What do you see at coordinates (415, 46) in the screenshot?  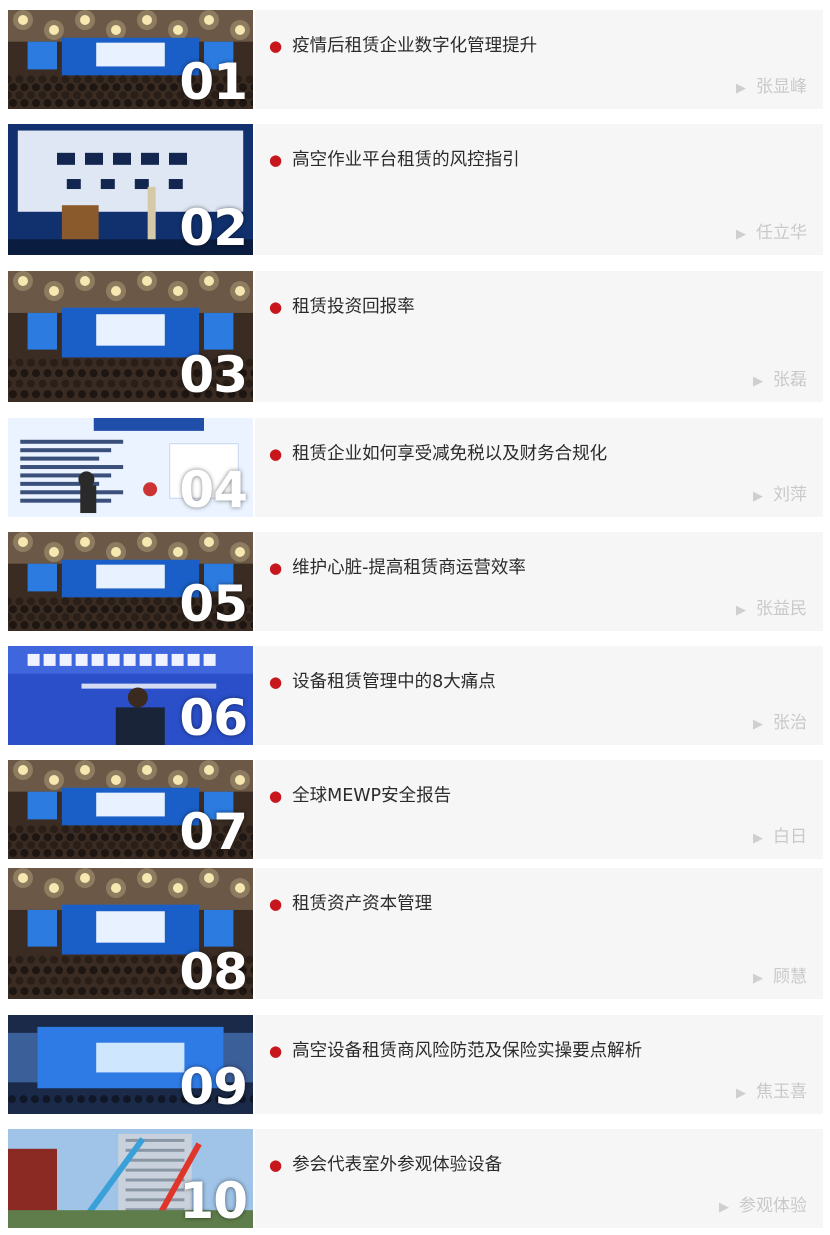 I see `session-title: 疫情后租赁企业数字化管理提升` at bounding box center [415, 46].